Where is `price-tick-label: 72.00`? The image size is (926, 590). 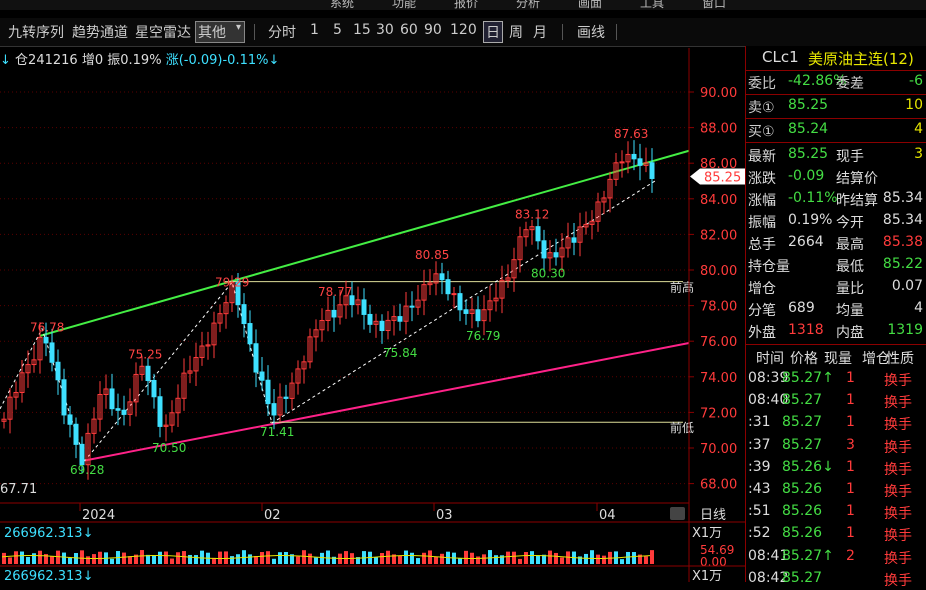 price-tick-label: 72.00 is located at coordinates (718, 413).